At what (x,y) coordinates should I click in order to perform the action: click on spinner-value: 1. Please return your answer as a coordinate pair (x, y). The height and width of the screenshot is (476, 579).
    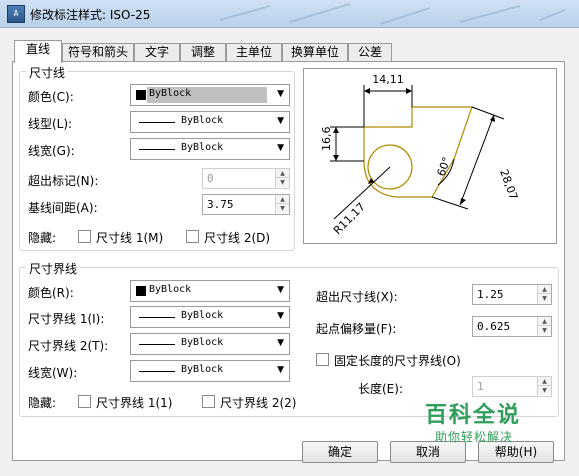
    Looking at the image, I should click on (480, 386).